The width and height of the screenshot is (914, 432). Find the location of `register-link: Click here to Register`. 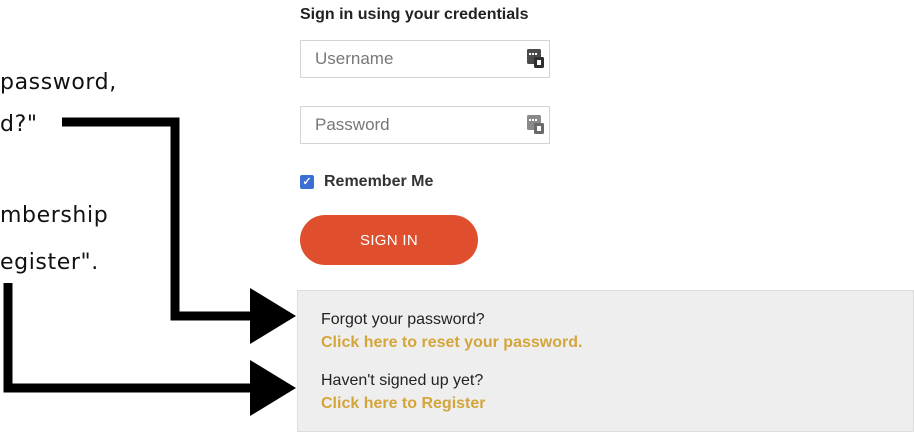

register-link: Click here to Register is located at coordinates (403, 404).